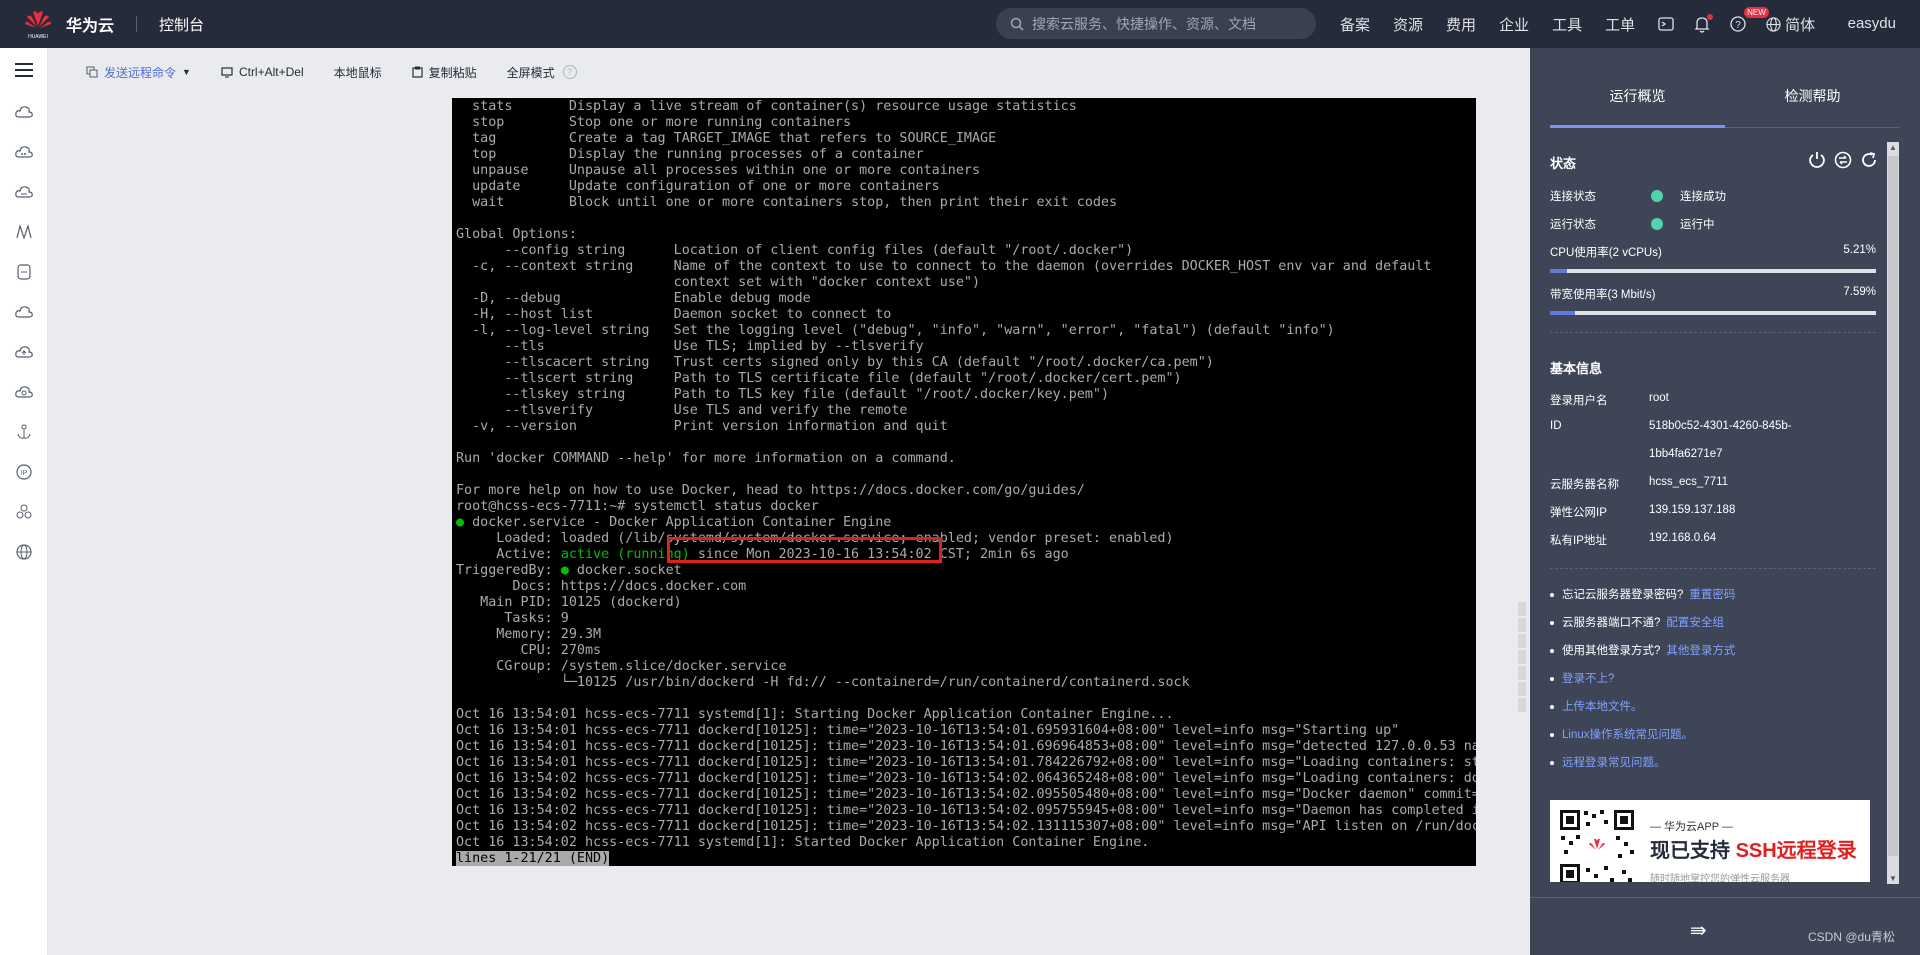 The height and width of the screenshot is (955, 1920). What do you see at coordinates (1588, 679) in the screenshot?
I see `cannot-login-link: 登录不上?` at bounding box center [1588, 679].